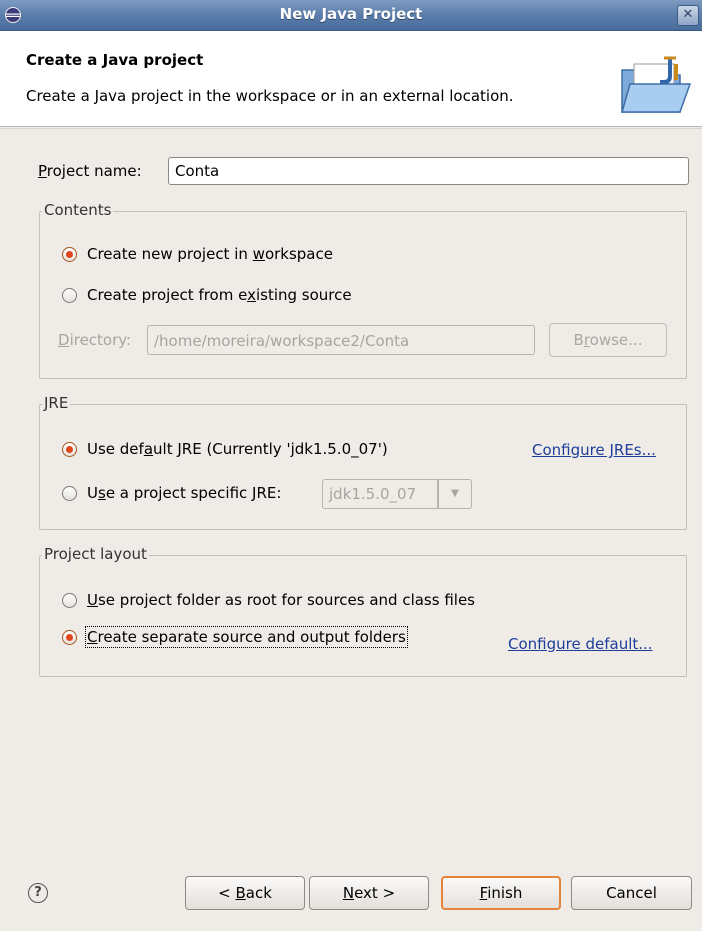 This screenshot has width=702, height=931. What do you see at coordinates (501, 893) in the screenshot?
I see `finish-button: Finish` at bounding box center [501, 893].